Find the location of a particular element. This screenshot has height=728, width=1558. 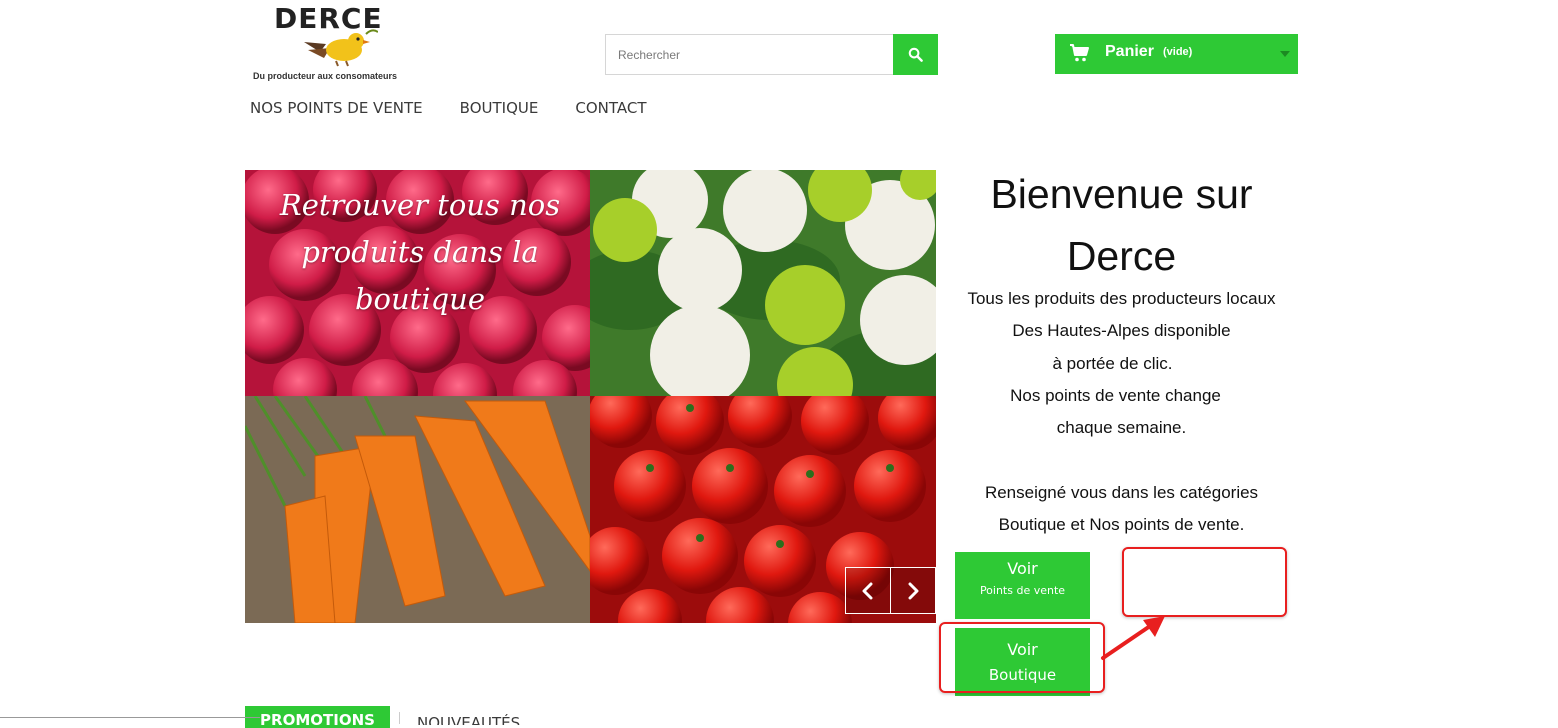

search-button is located at coordinates (915, 54).